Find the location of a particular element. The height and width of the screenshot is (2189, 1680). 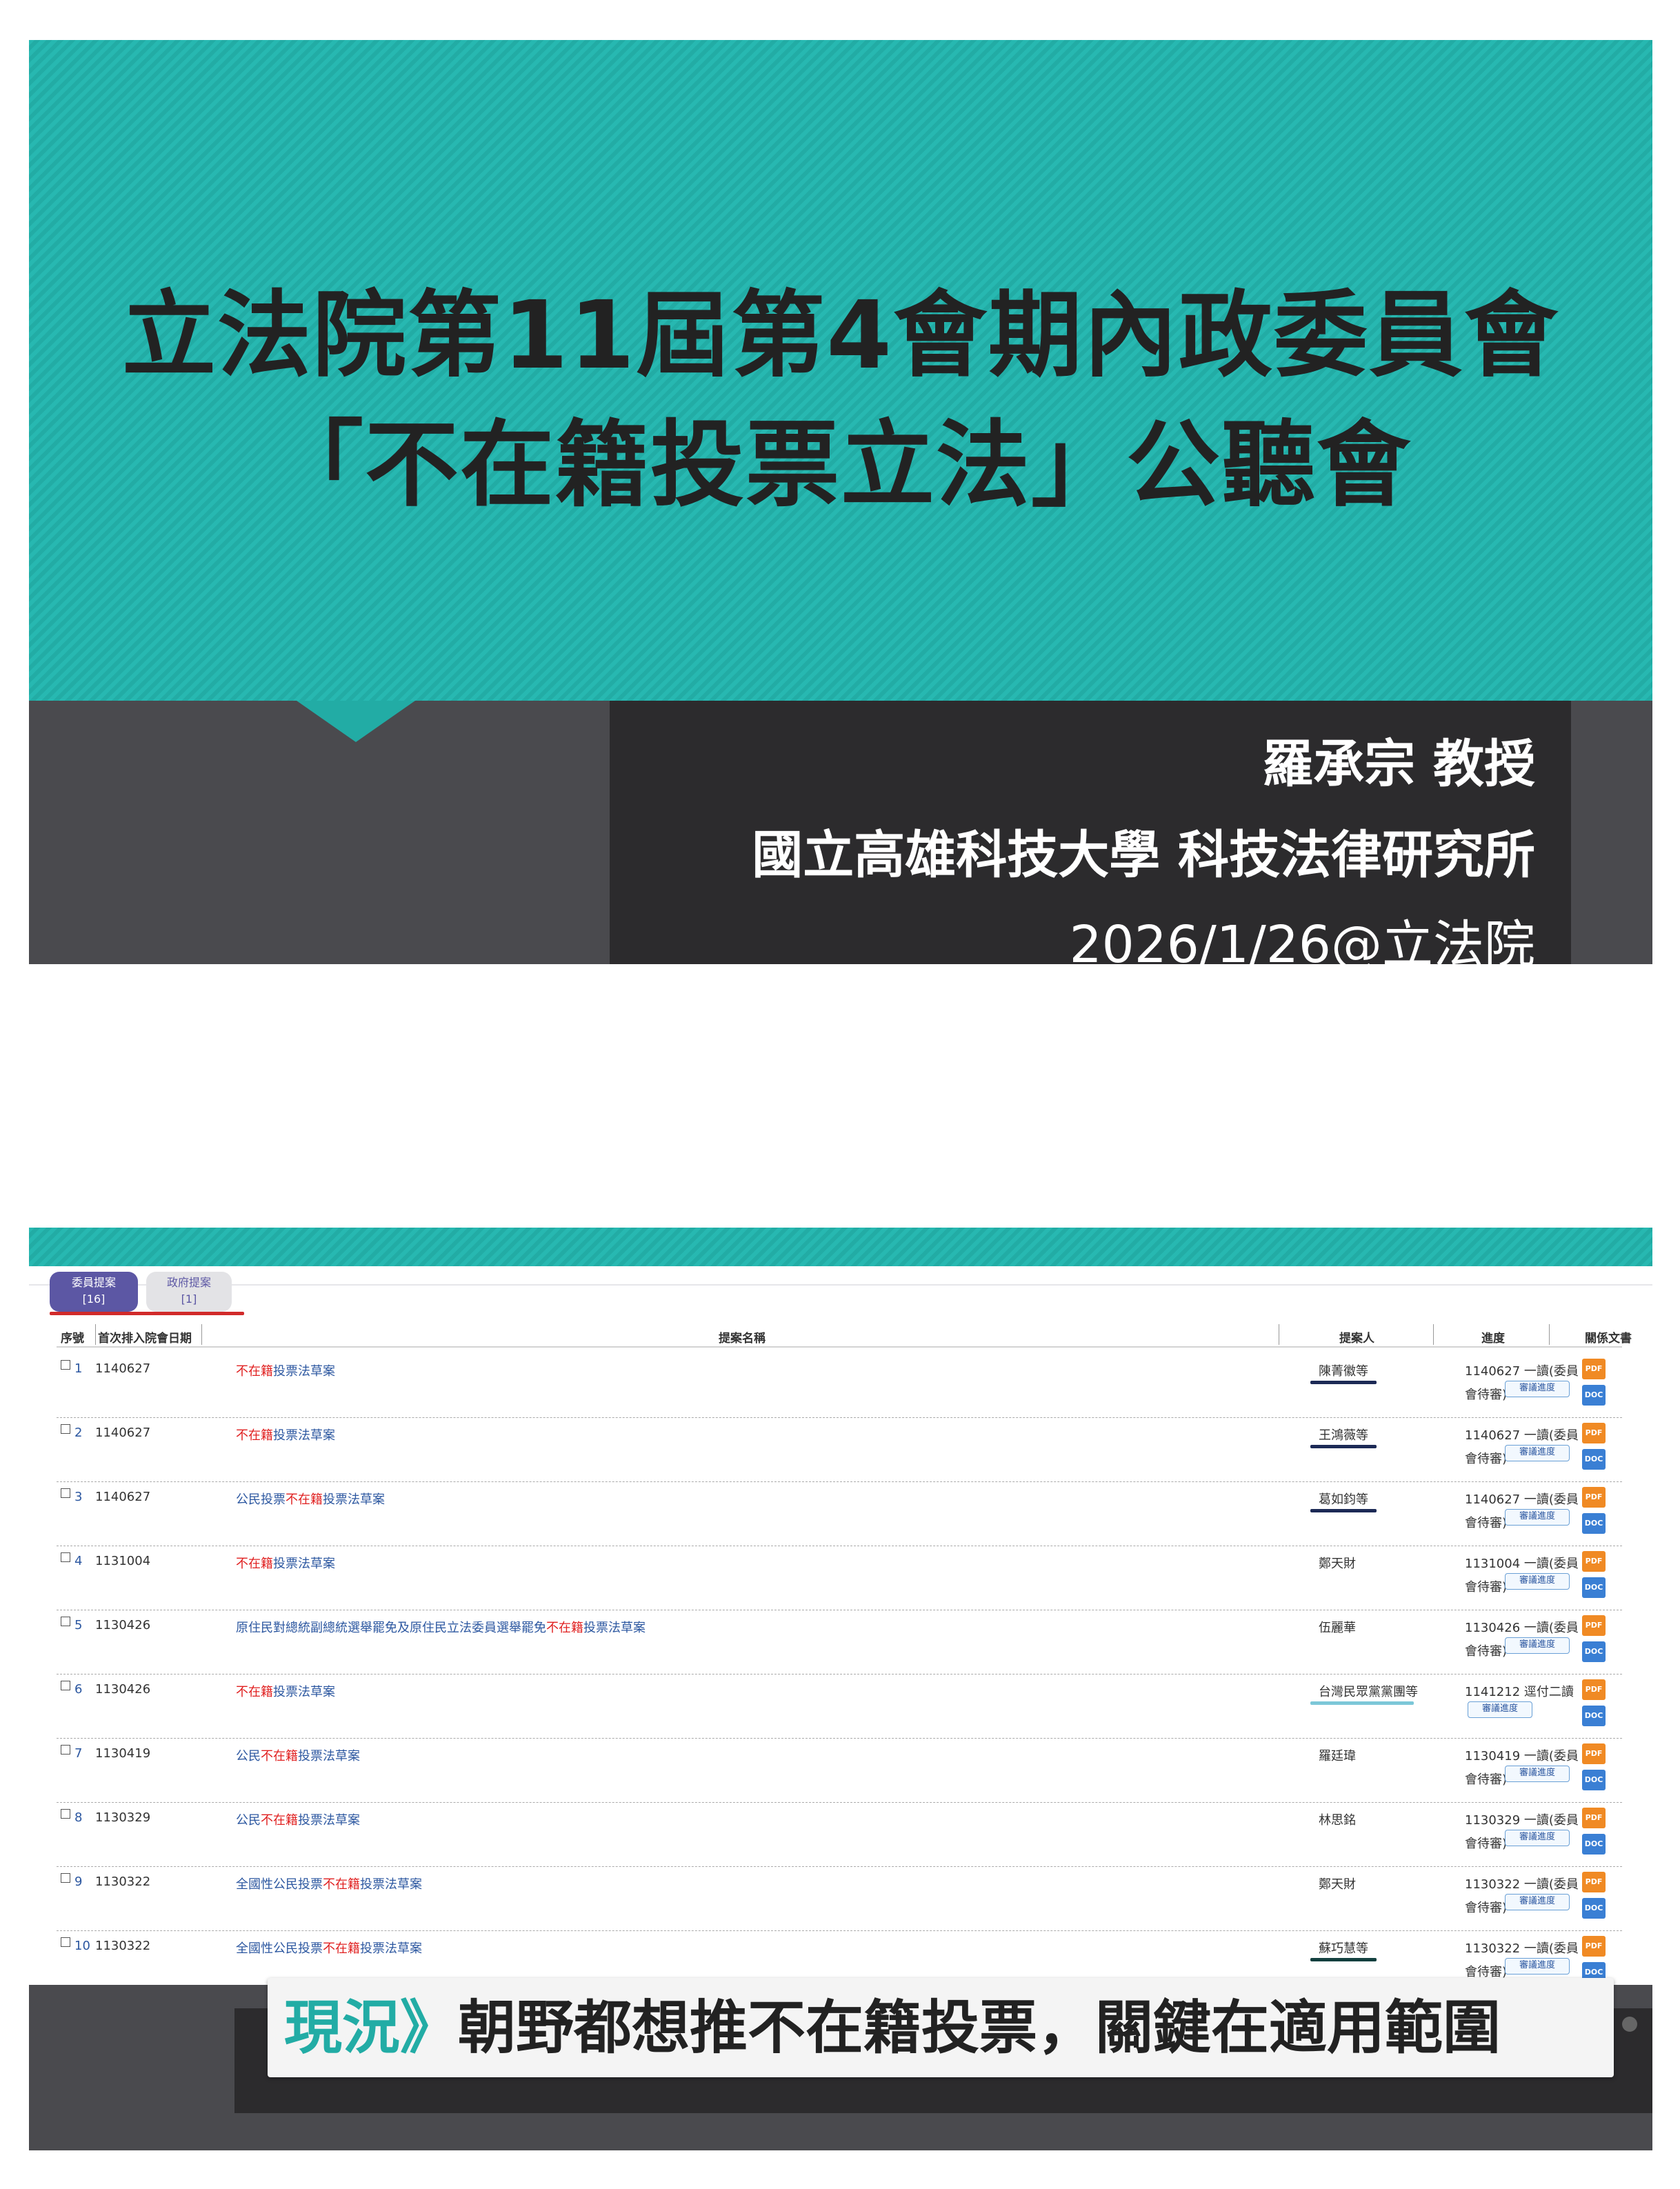

tab-government-proposals: 政府提案 [1] is located at coordinates (189, 1292).